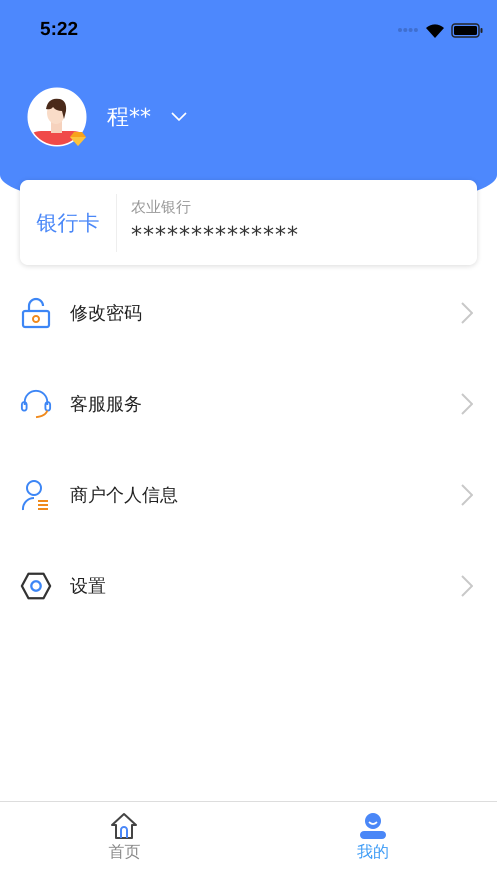 This screenshot has width=497, height=883. I want to click on signal-icon, so click(408, 30).